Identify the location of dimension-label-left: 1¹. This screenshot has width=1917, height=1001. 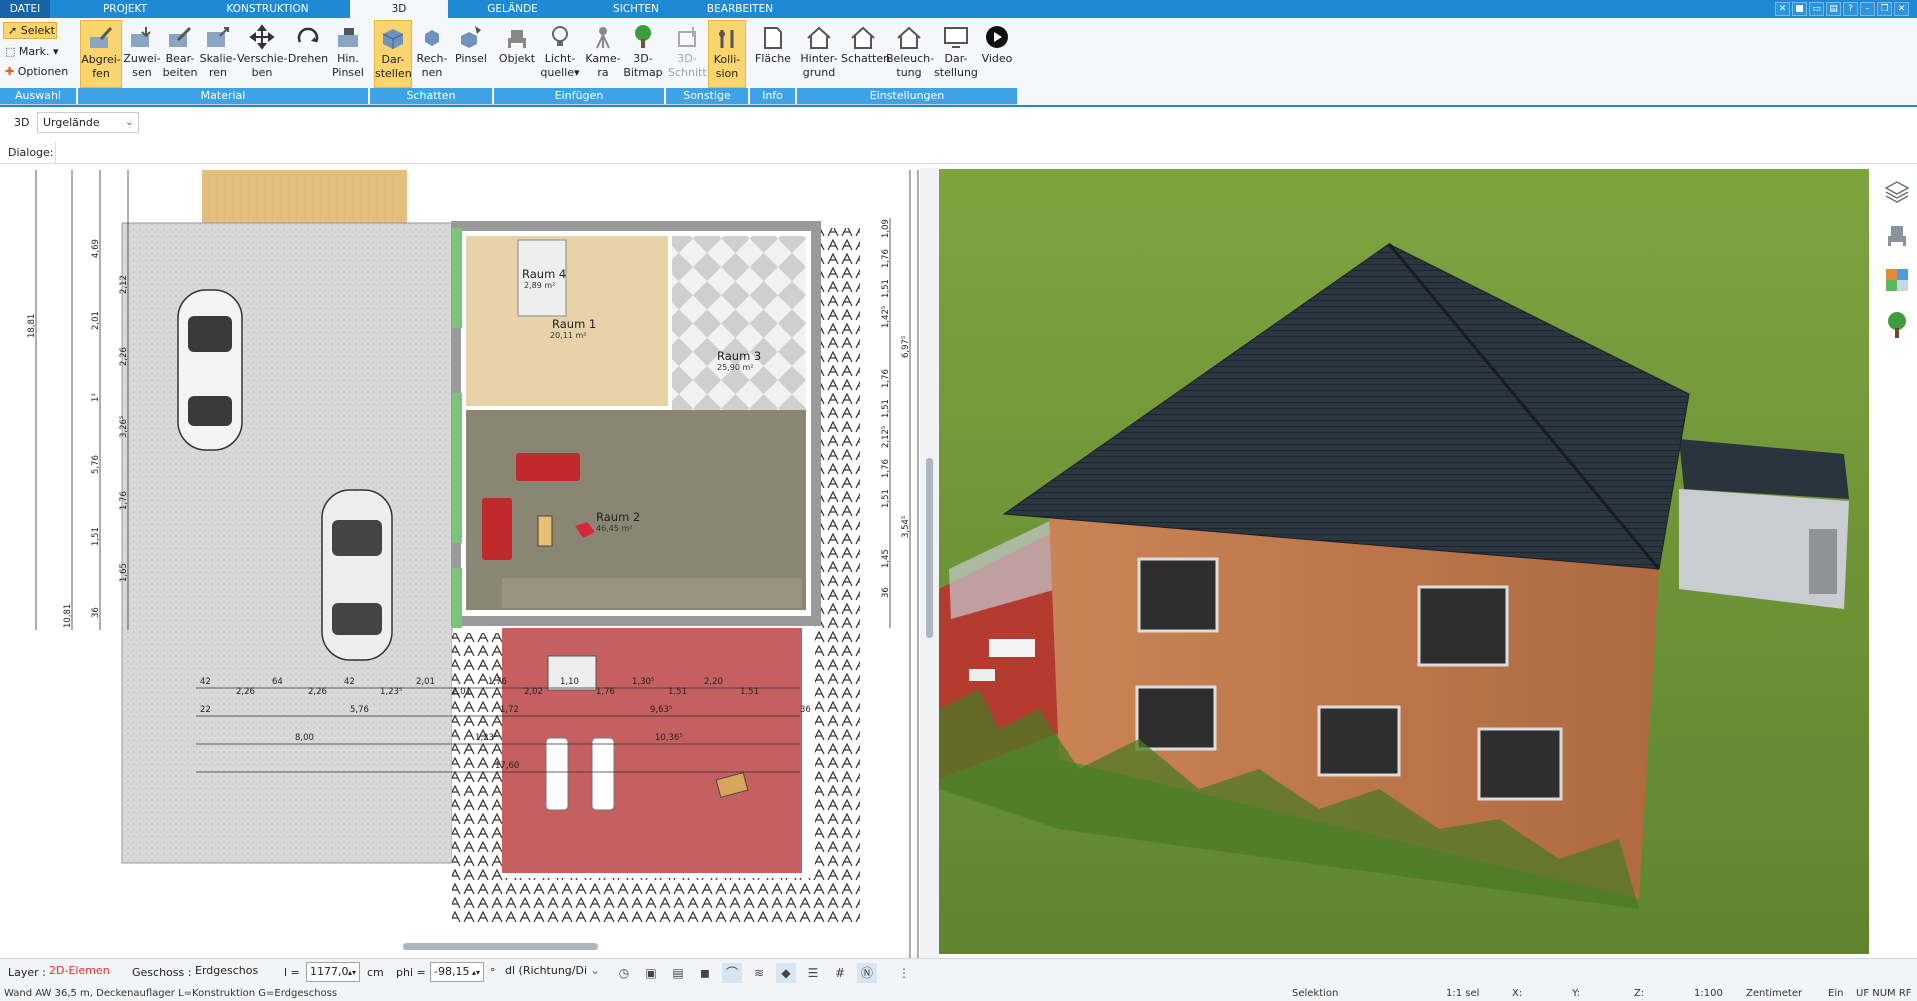
(96, 397).